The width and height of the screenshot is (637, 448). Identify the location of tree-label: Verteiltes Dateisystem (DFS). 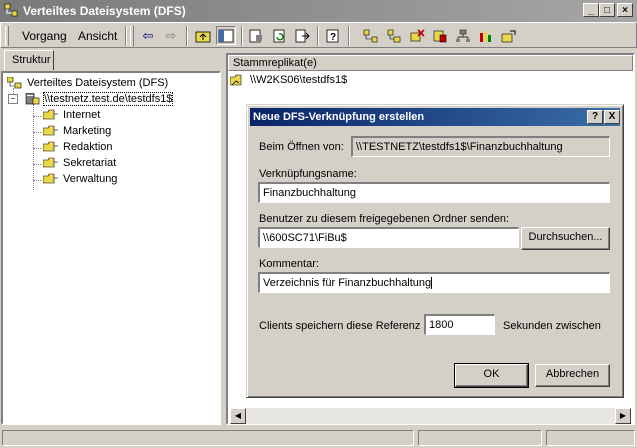
(98, 83).